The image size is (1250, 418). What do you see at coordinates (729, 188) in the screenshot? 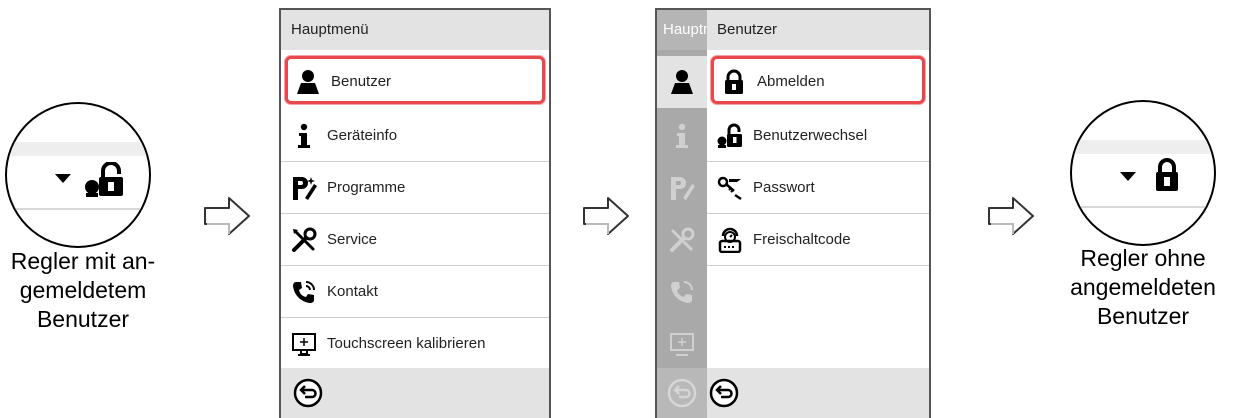
I see `password-key-icon` at bounding box center [729, 188].